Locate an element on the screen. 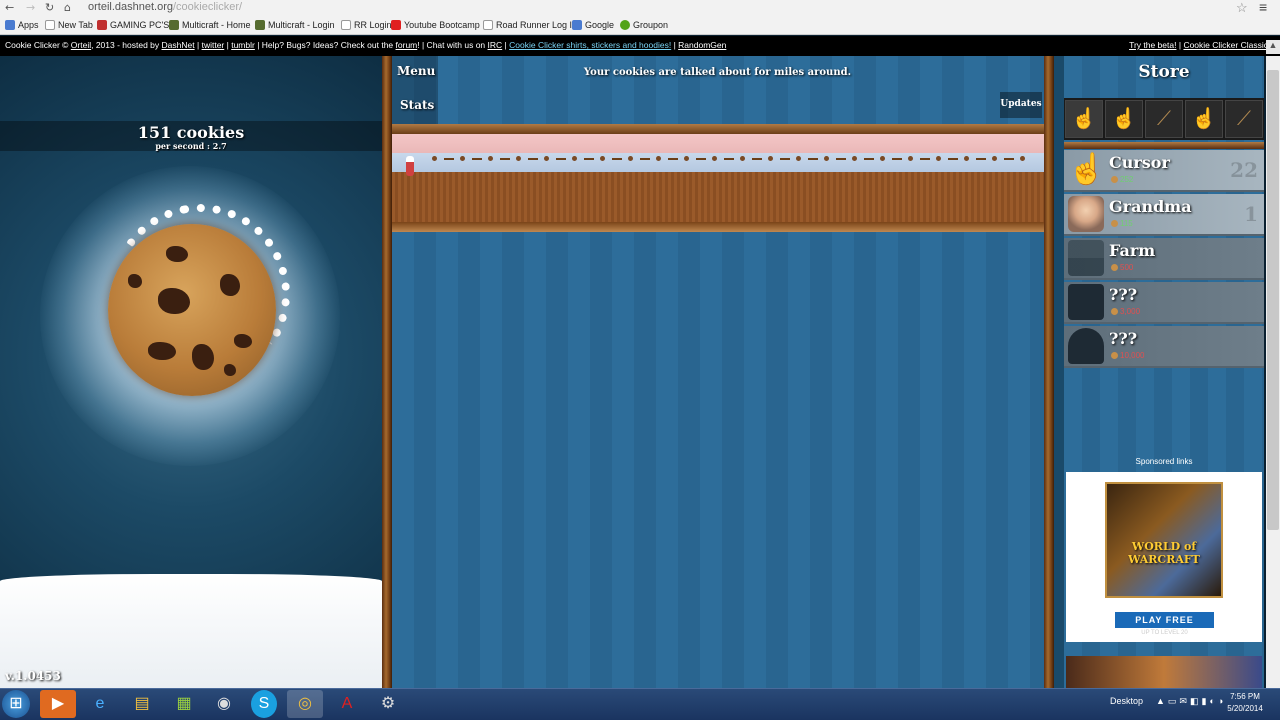 The height and width of the screenshot is (720, 1280). forward-icon: → is located at coordinates (30, 7).